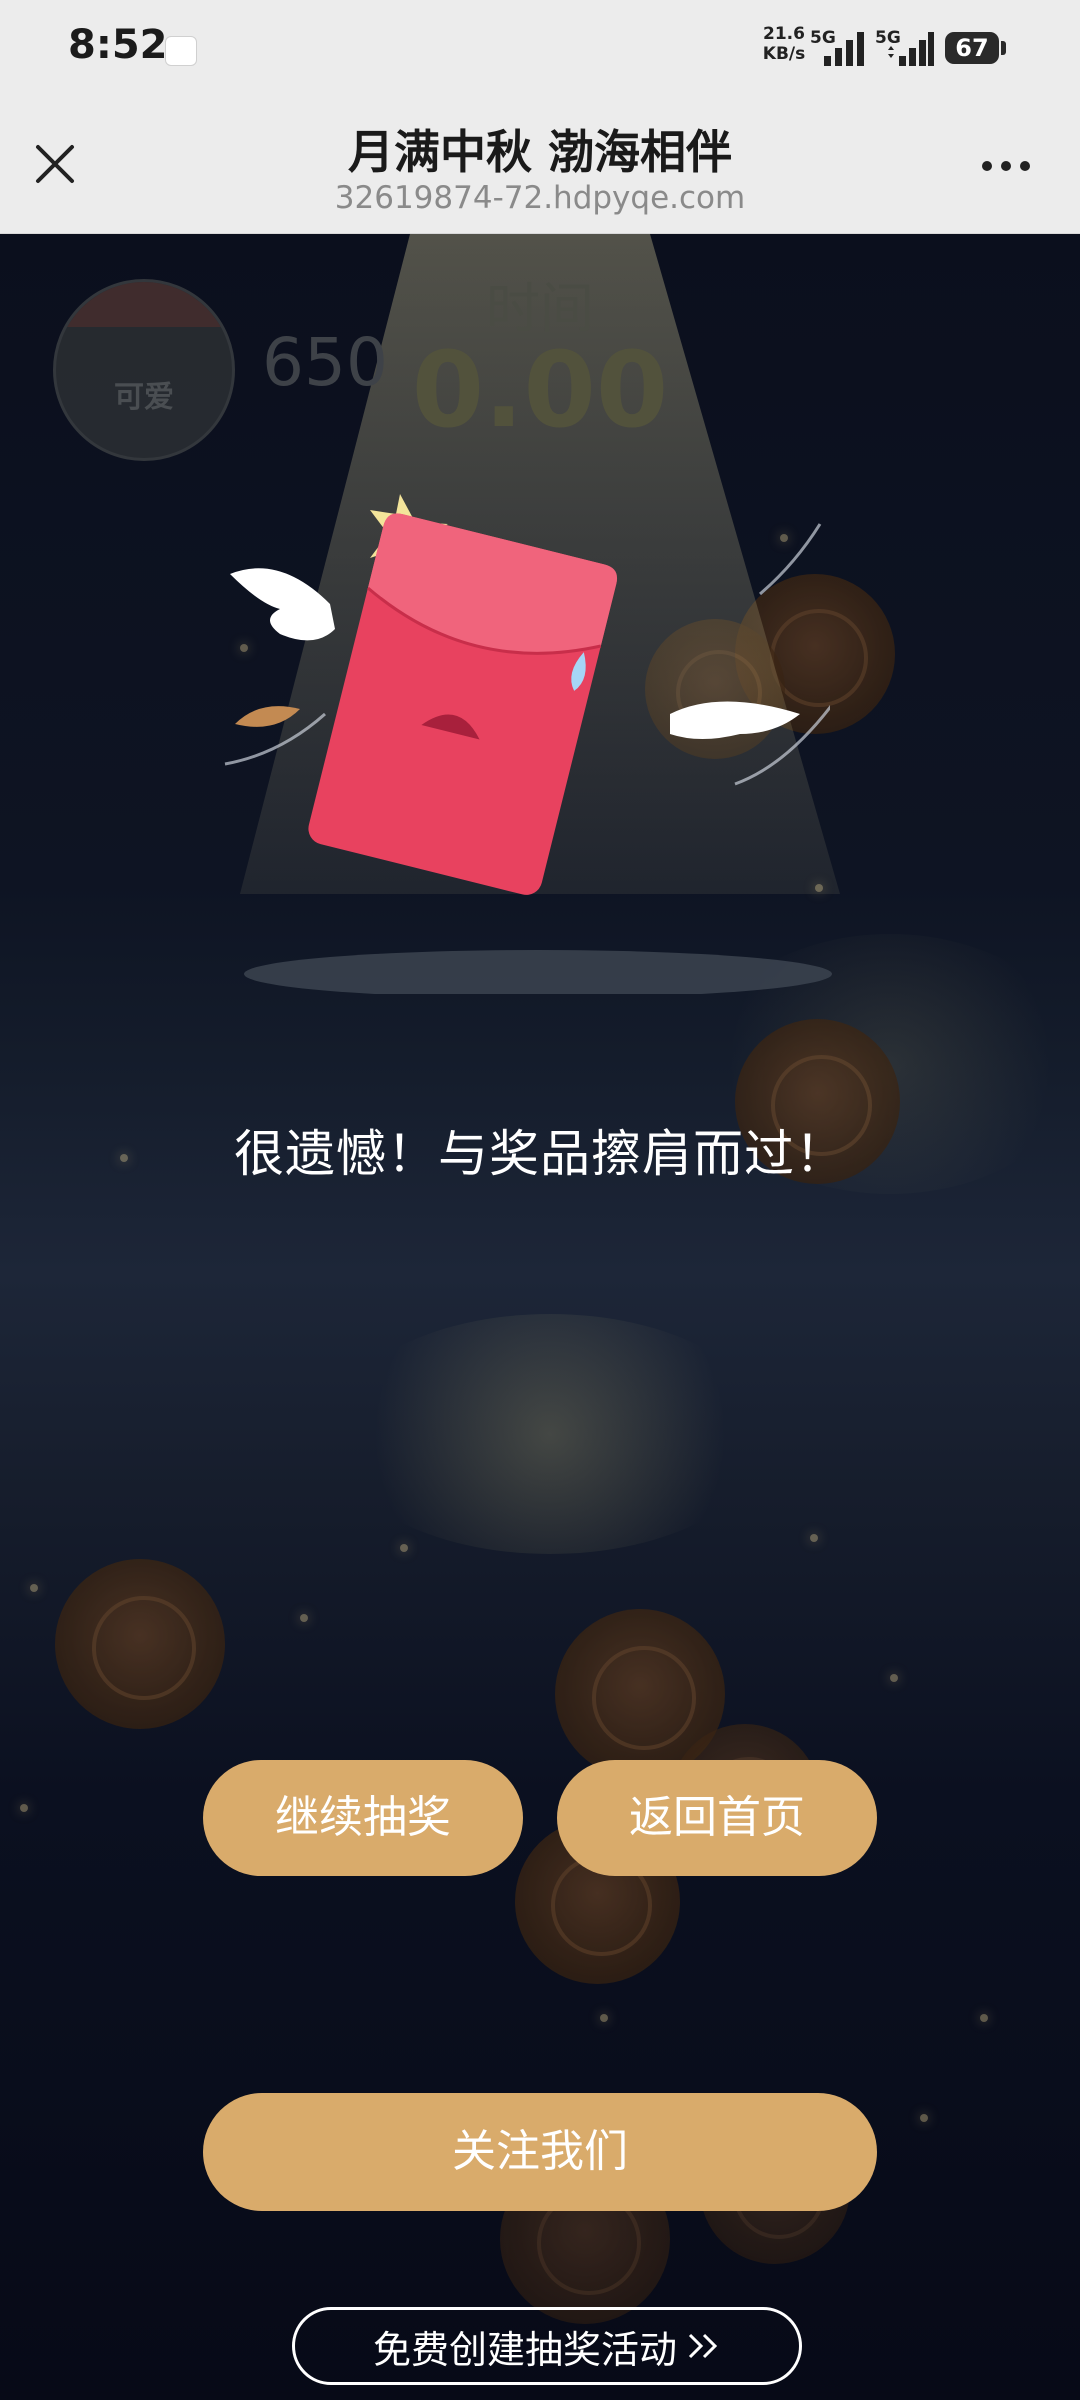 This screenshot has height=2400, width=1080. What do you see at coordinates (539, 152) in the screenshot?
I see `page-title: 月满中秋 渤海相伴` at bounding box center [539, 152].